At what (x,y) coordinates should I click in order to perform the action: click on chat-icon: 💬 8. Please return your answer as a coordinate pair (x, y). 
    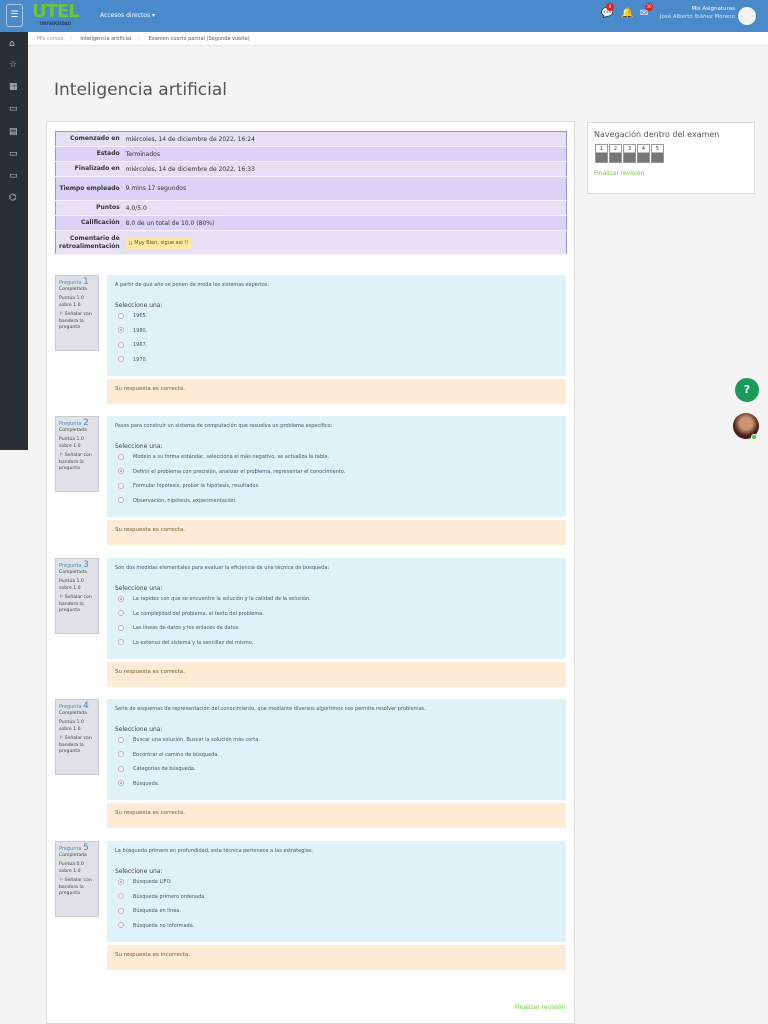
    Looking at the image, I should click on (607, 11).